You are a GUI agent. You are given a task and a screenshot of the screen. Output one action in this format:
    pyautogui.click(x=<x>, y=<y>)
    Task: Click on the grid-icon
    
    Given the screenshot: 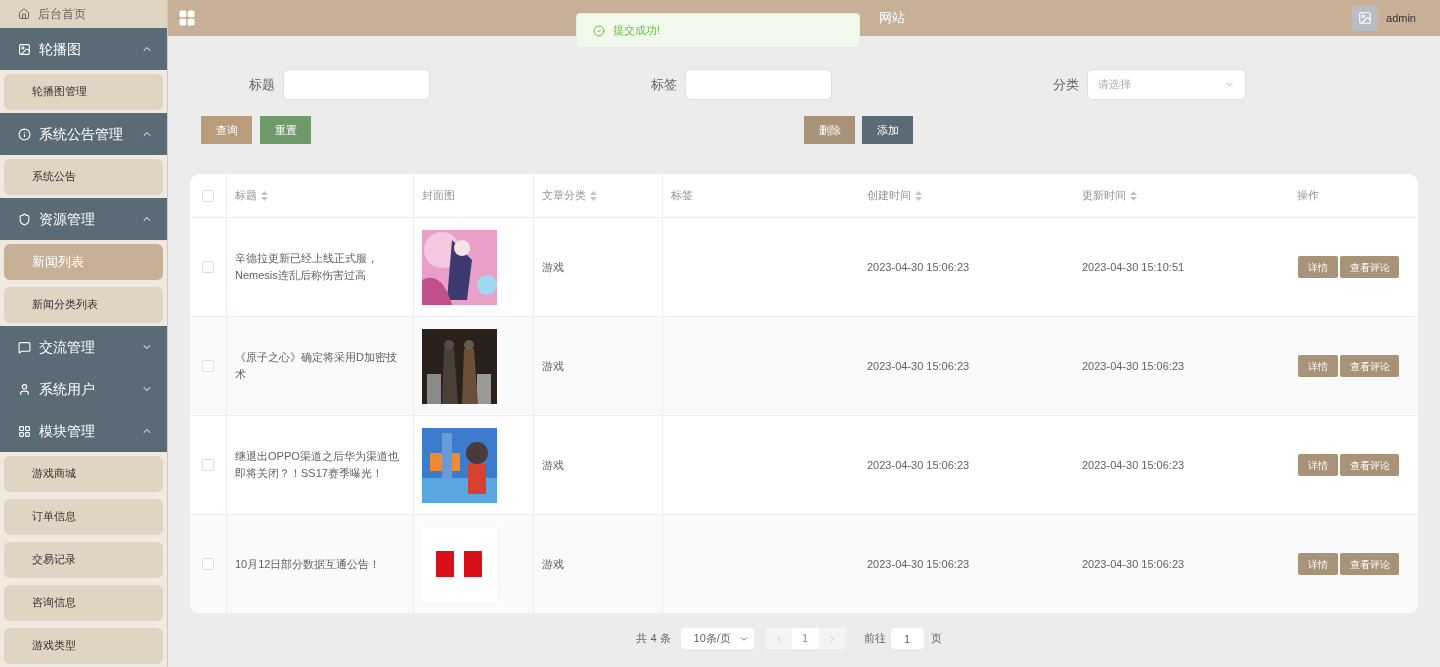 What is the action you would take?
    pyautogui.click(x=24, y=431)
    